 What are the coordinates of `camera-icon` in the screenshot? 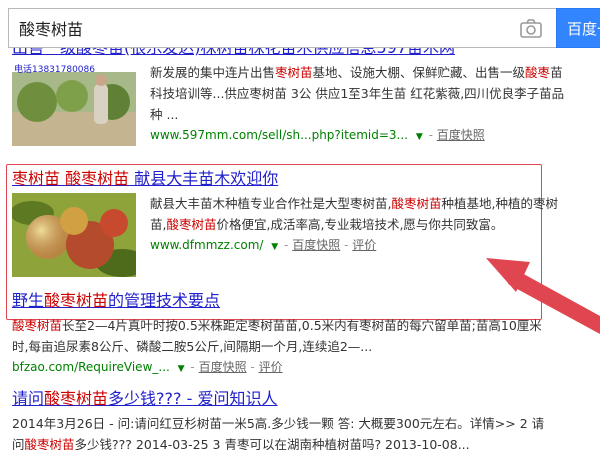 It's located at (531, 28).